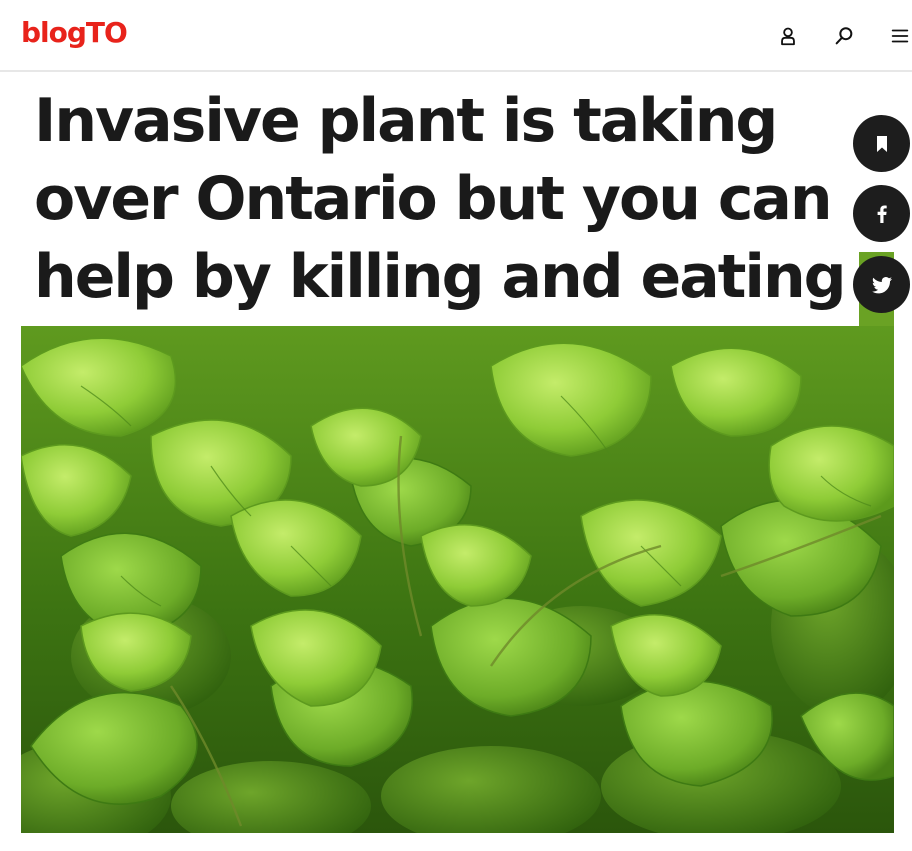  What do you see at coordinates (788, 36) in the screenshot?
I see `user-icon` at bounding box center [788, 36].